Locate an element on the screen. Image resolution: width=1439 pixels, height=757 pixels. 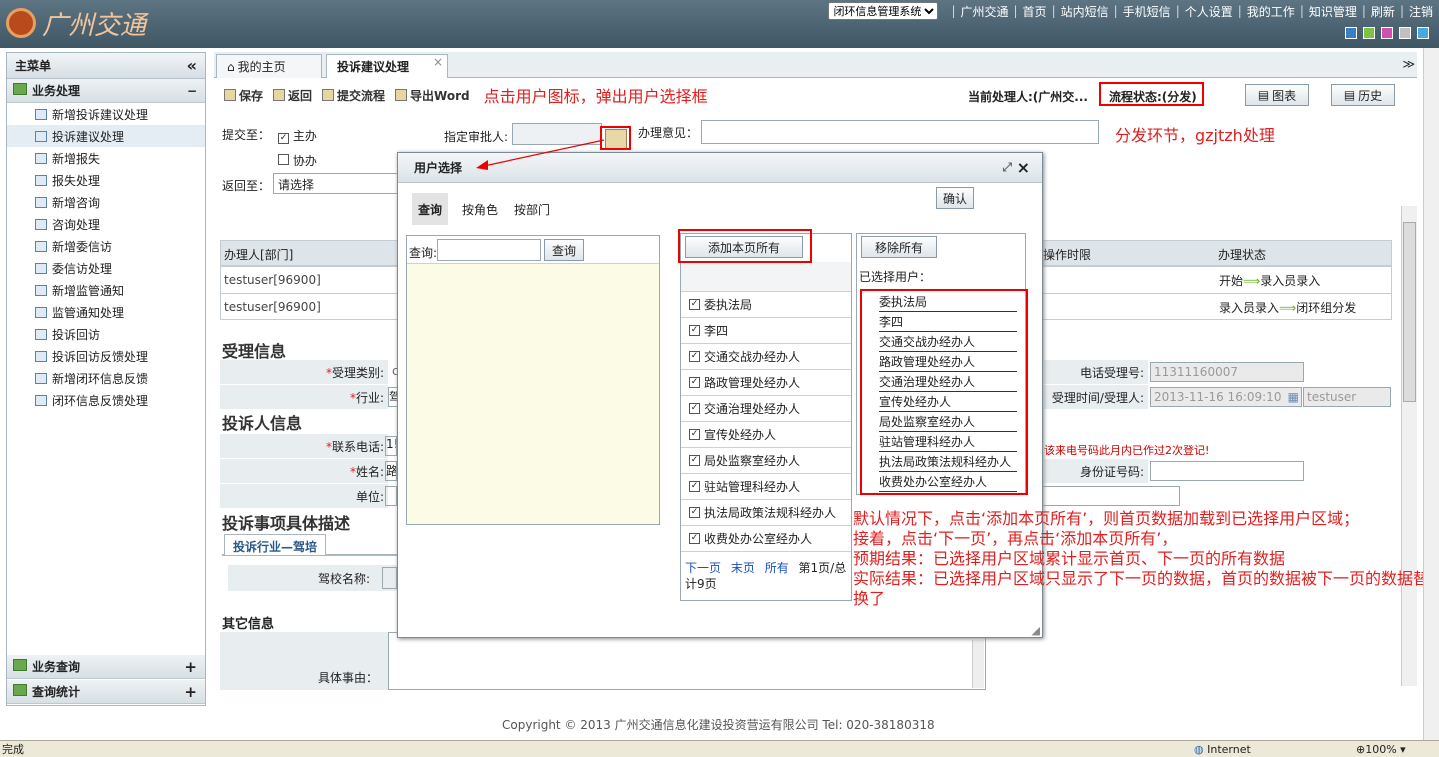
unit-input is located at coordinates (391, 496).